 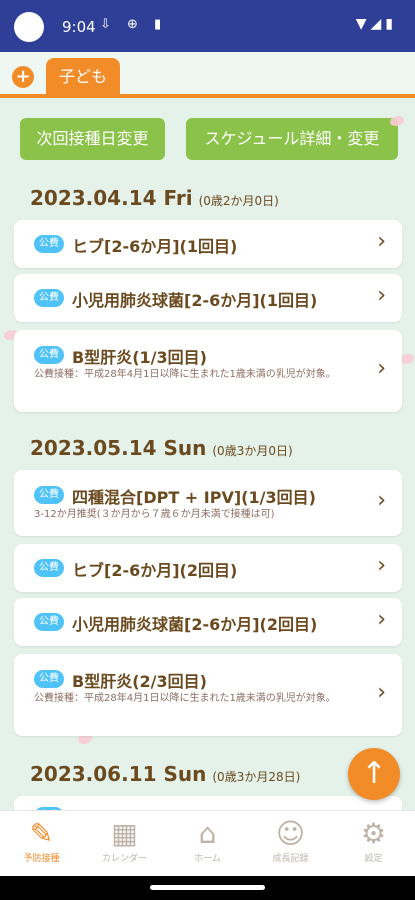 What do you see at coordinates (374, 774) in the screenshot?
I see `scroll-top-button: ↑` at bounding box center [374, 774].